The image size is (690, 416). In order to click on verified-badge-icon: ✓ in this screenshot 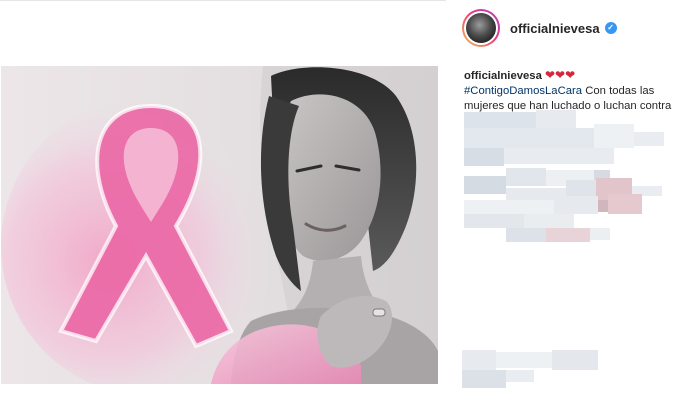, I will do `click(610, 28)`.